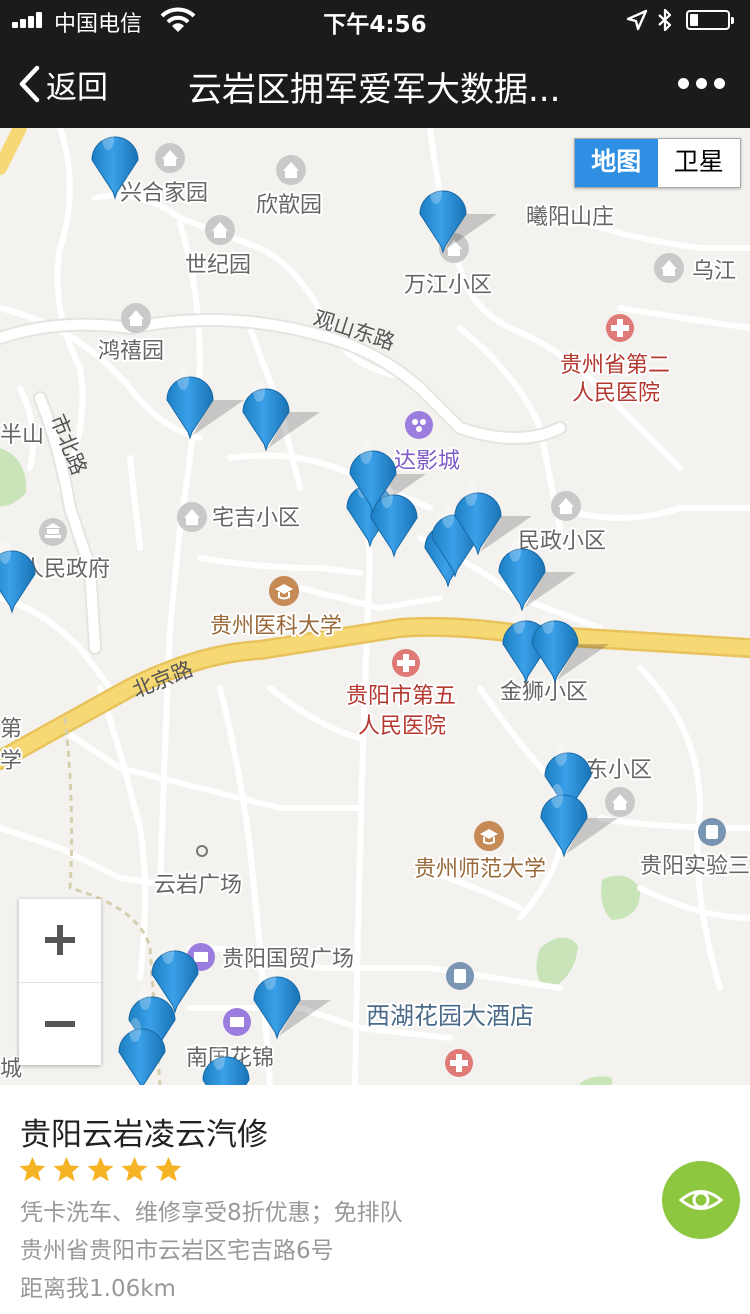 Image resolution: width=750 pixels, height=1314 pixels. I want to click on satellite-mode-button: 卫星, so click(699, 163).